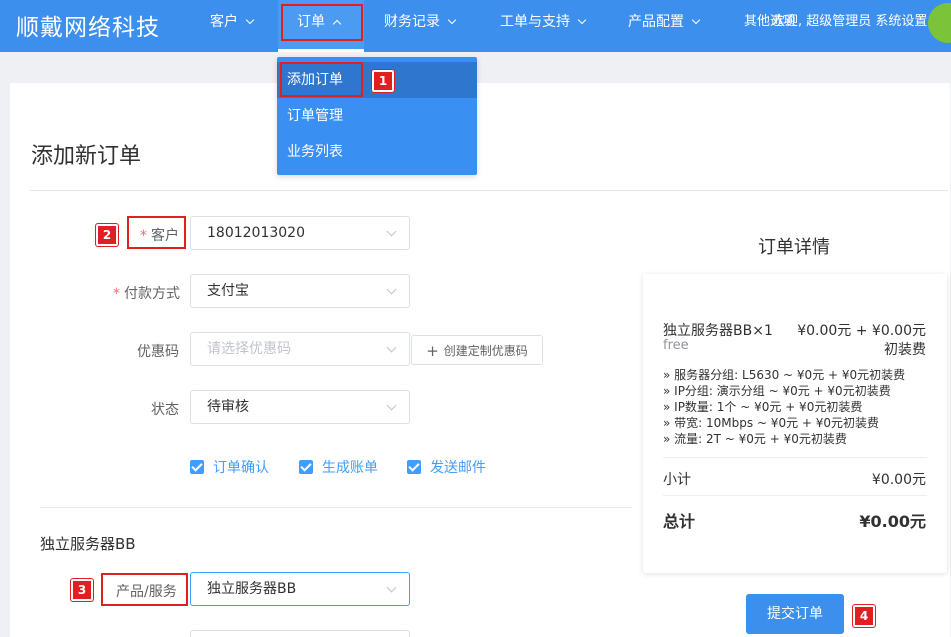 This screenshot has height=637, width=951. I want to click on nav-active-underline, so click(321, 50).